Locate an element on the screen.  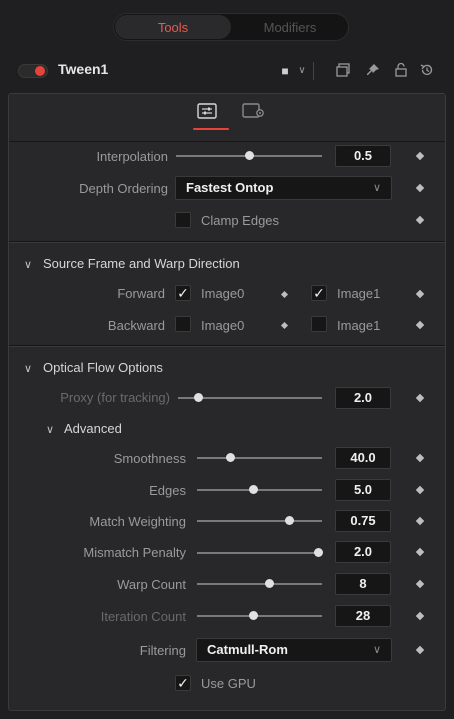
source-frame-section-title: Source Frame and Warp Direction is located at coordinates (141, 263).